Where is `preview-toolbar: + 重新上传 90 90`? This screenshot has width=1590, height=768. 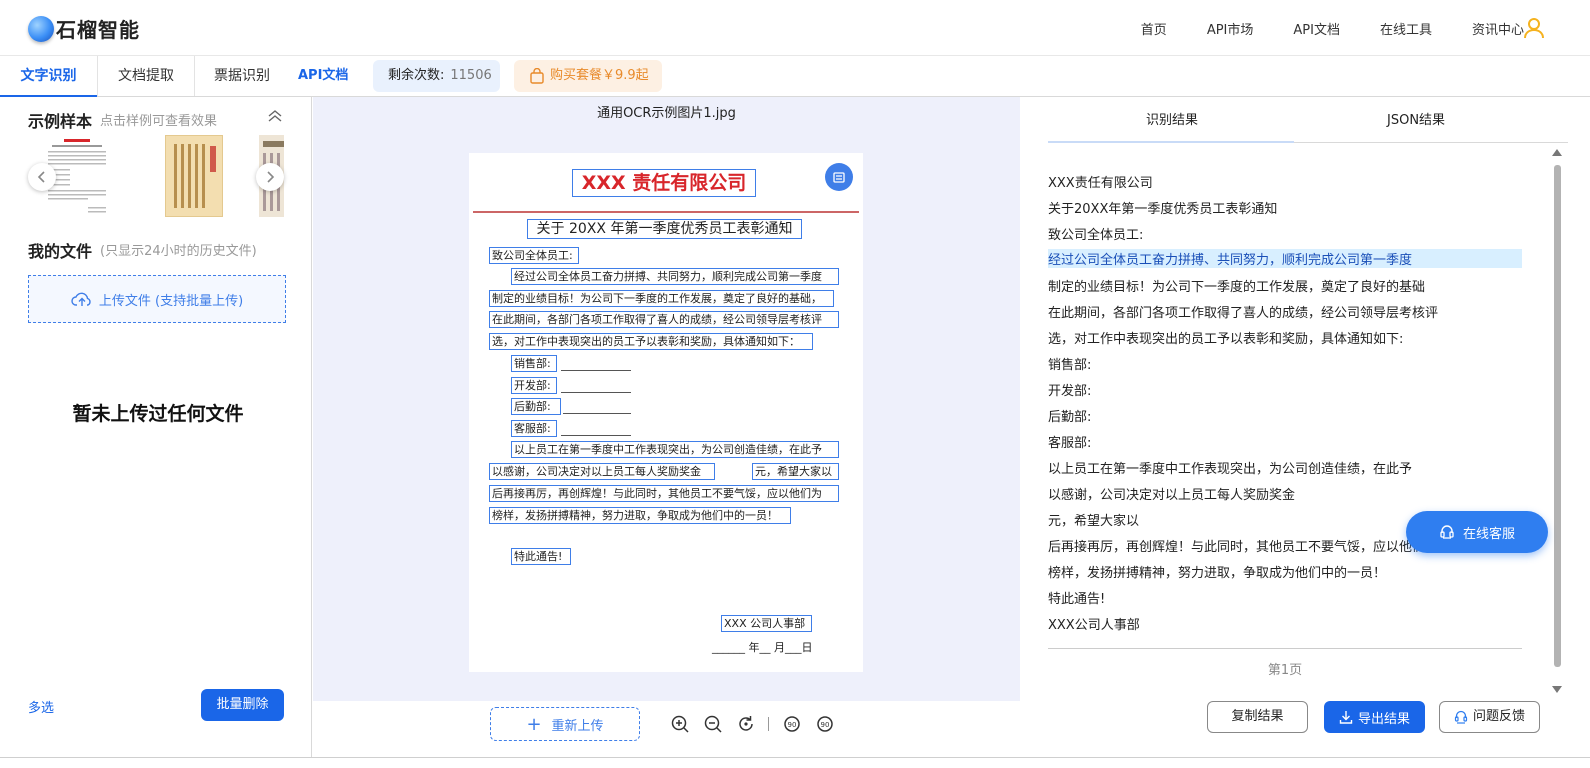 preview-toolbar: + 重新上传 90 90 is located at coordinates (666, 729).